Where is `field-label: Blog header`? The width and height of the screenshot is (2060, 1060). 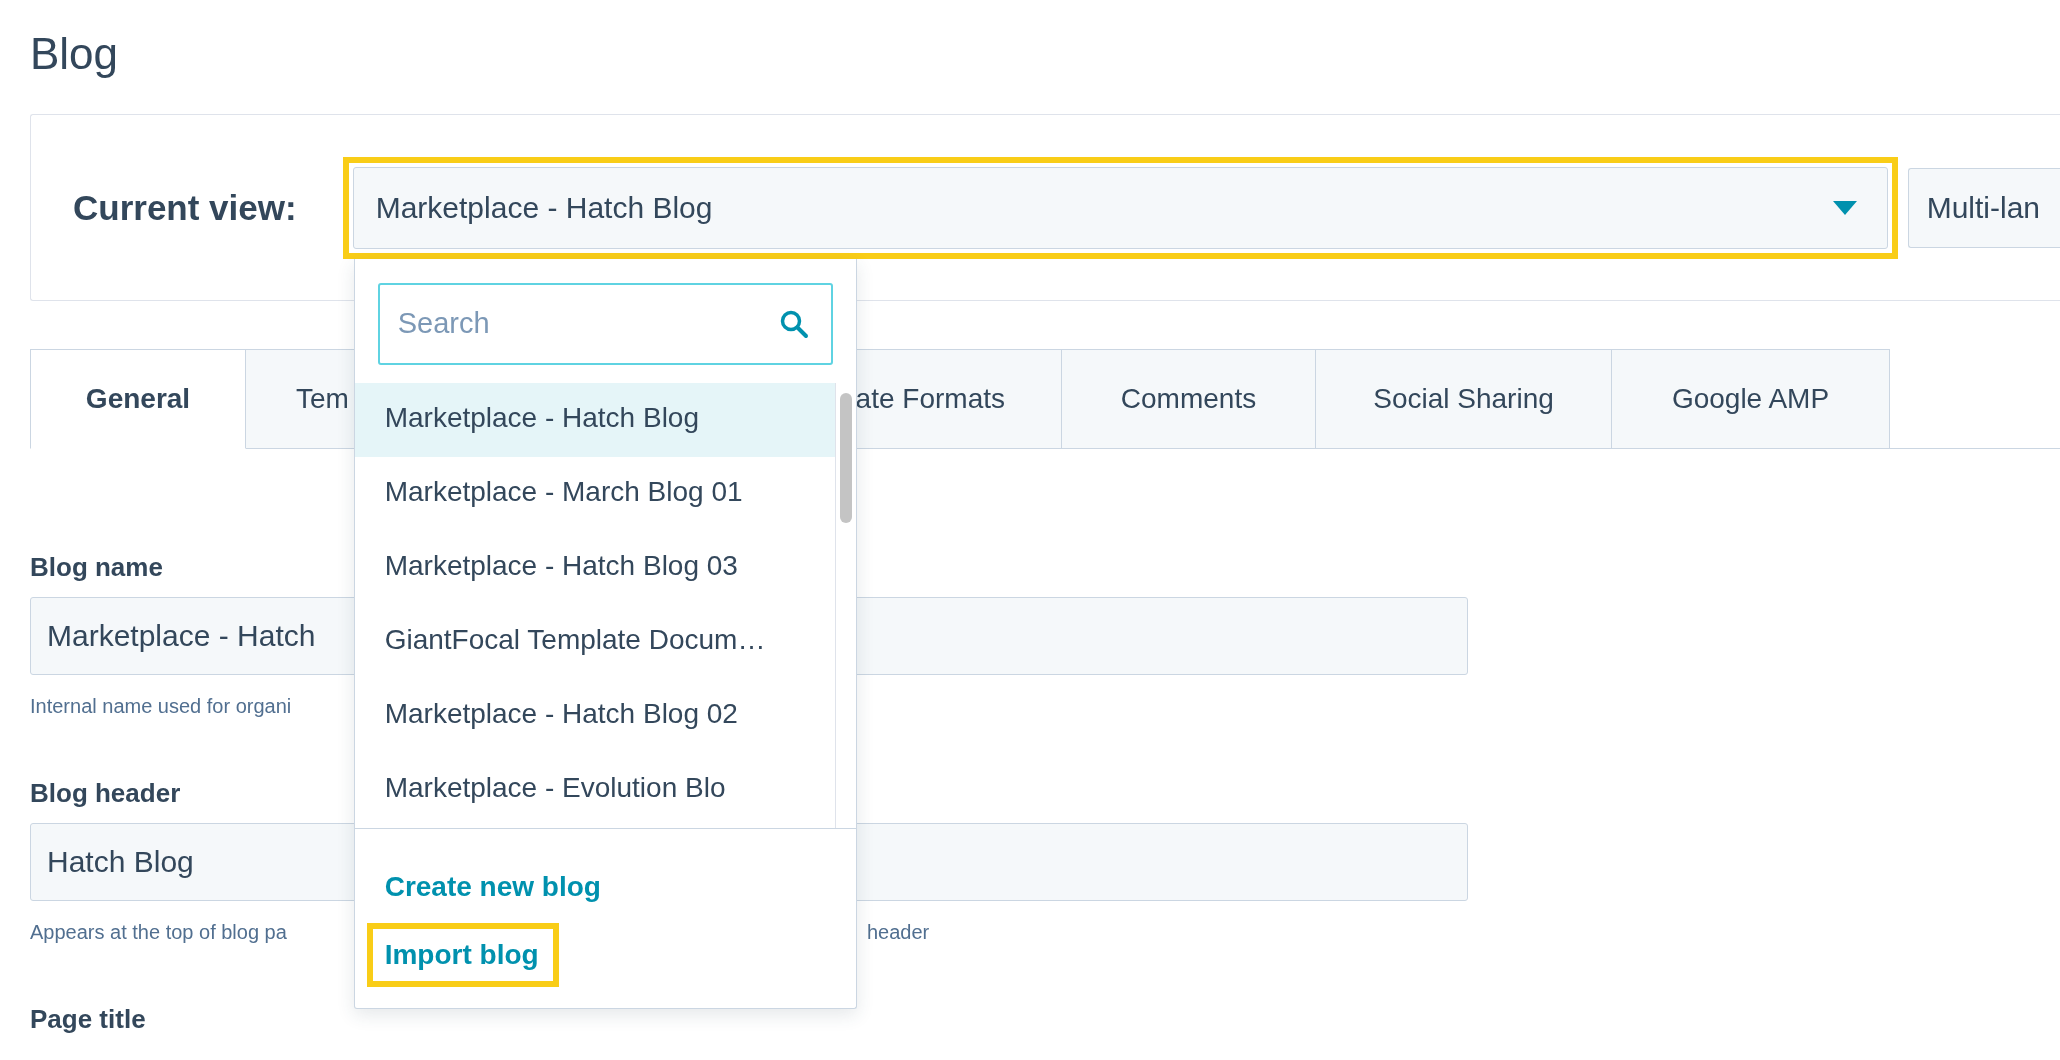
field-label: Blog header is located at coordinates (105, 793).